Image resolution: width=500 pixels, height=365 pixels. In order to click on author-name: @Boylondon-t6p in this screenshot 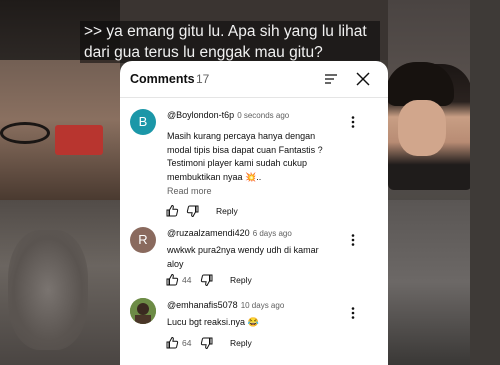, I will do `click(200, 115)`.